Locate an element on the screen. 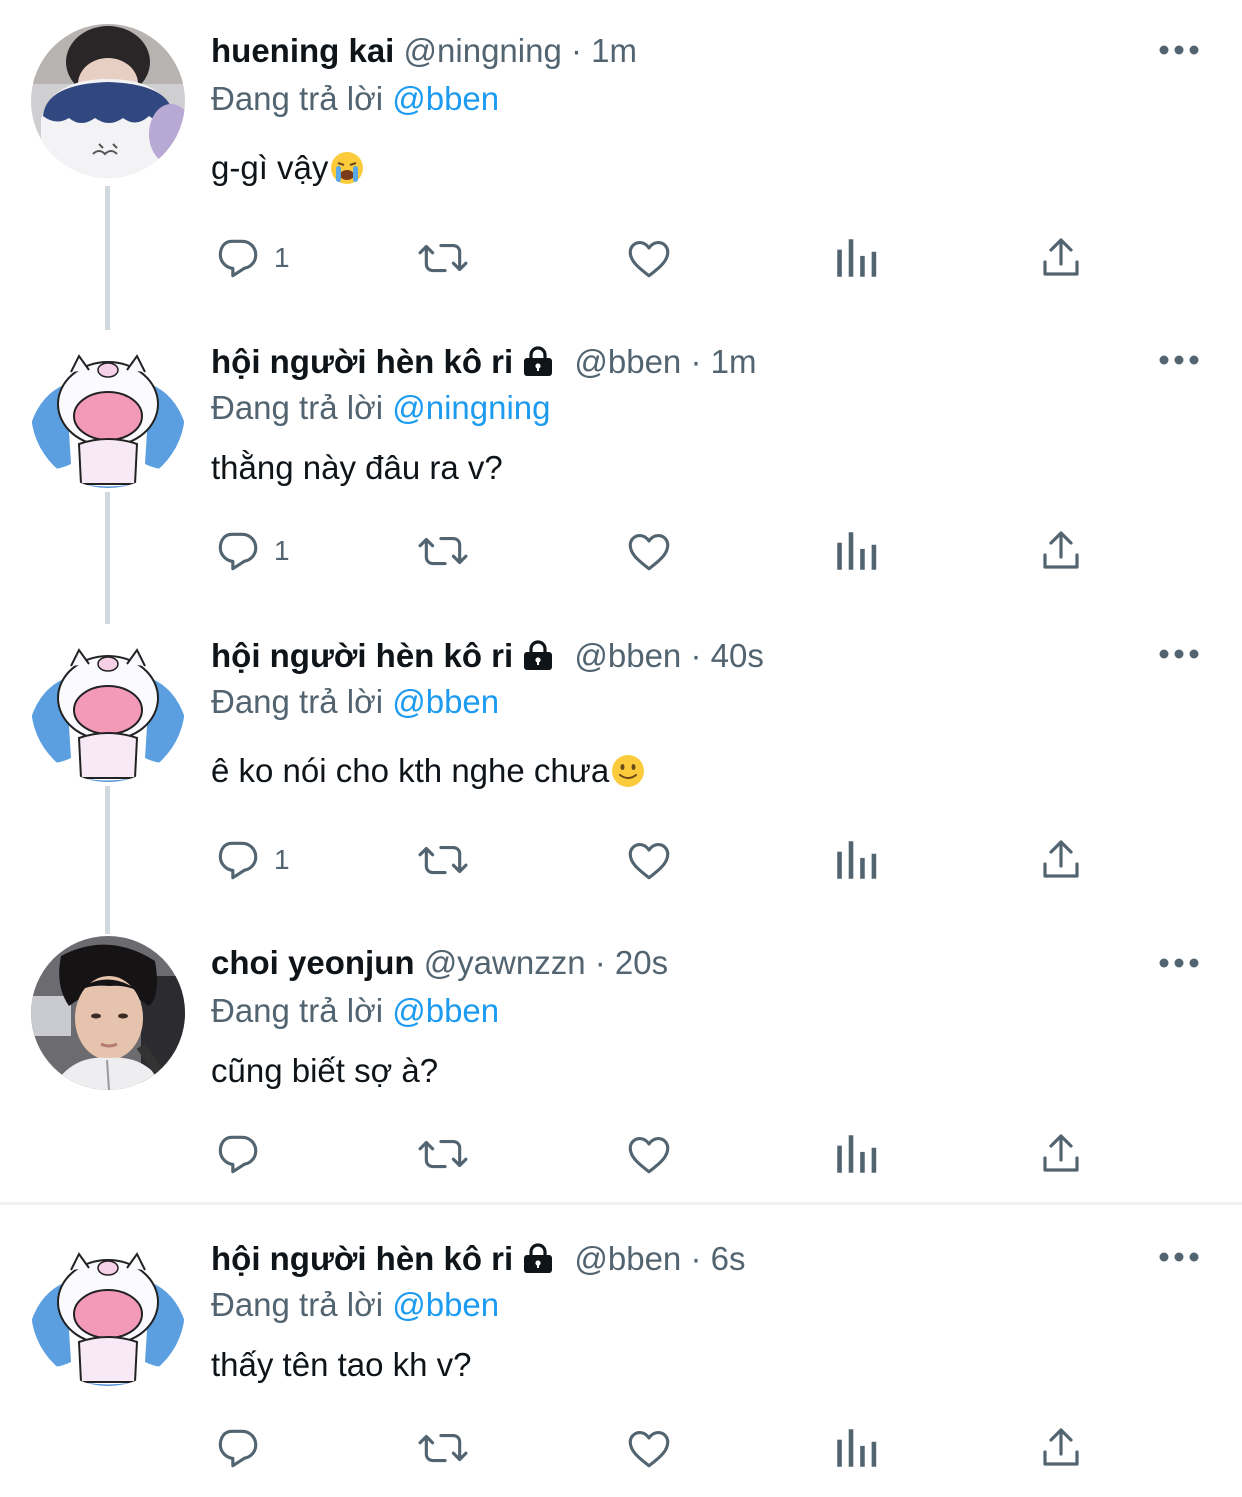 The width and height of the screenshot is (1242, 1497). tweet-header: hội người hèn kô ri @bben · 1m is located at coordinates (483, 364).